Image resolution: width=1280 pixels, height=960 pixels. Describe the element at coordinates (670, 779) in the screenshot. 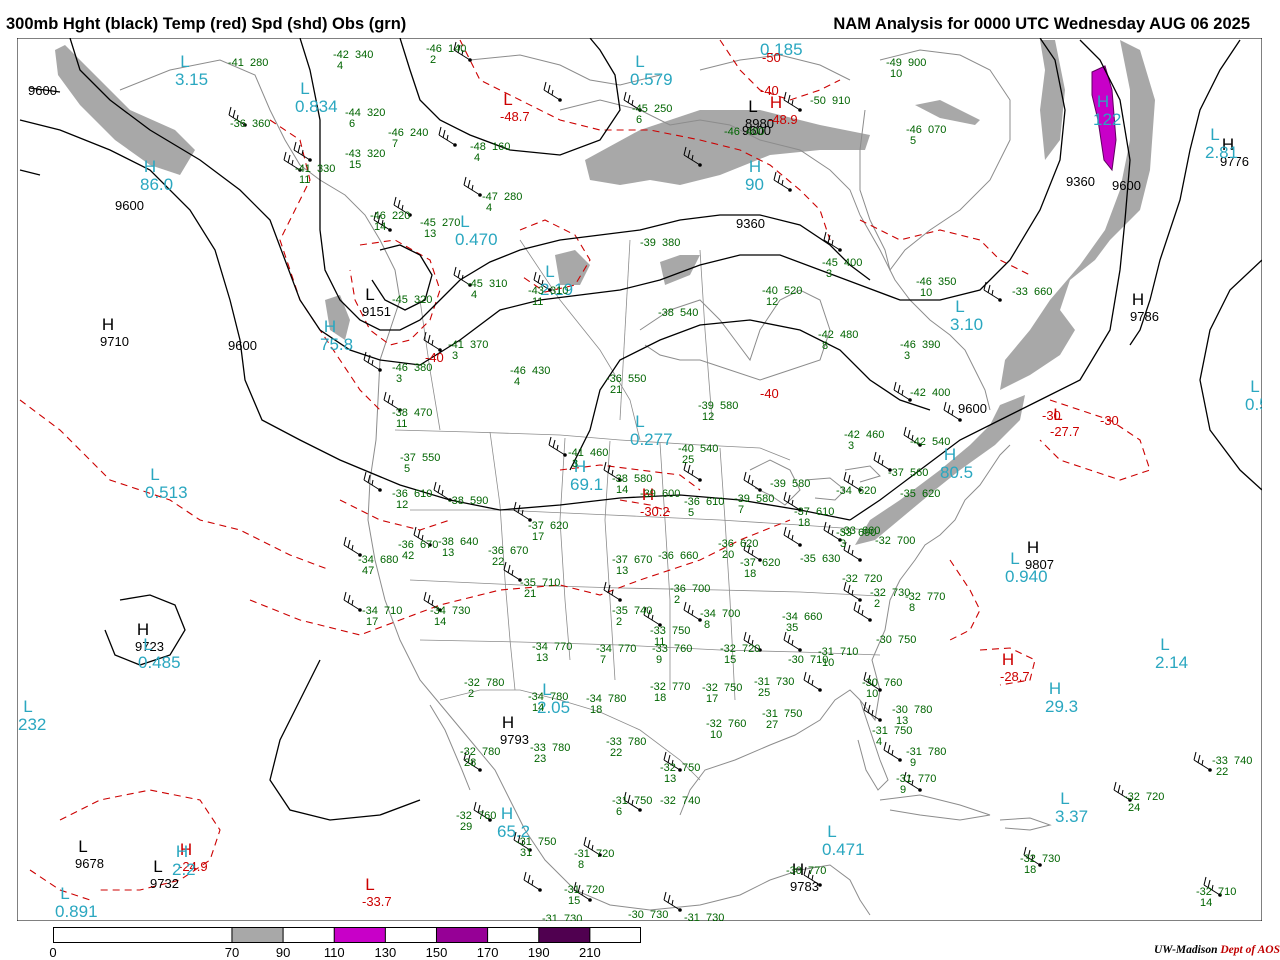

I see `obs-dewpoint-depression: 13` at that location.